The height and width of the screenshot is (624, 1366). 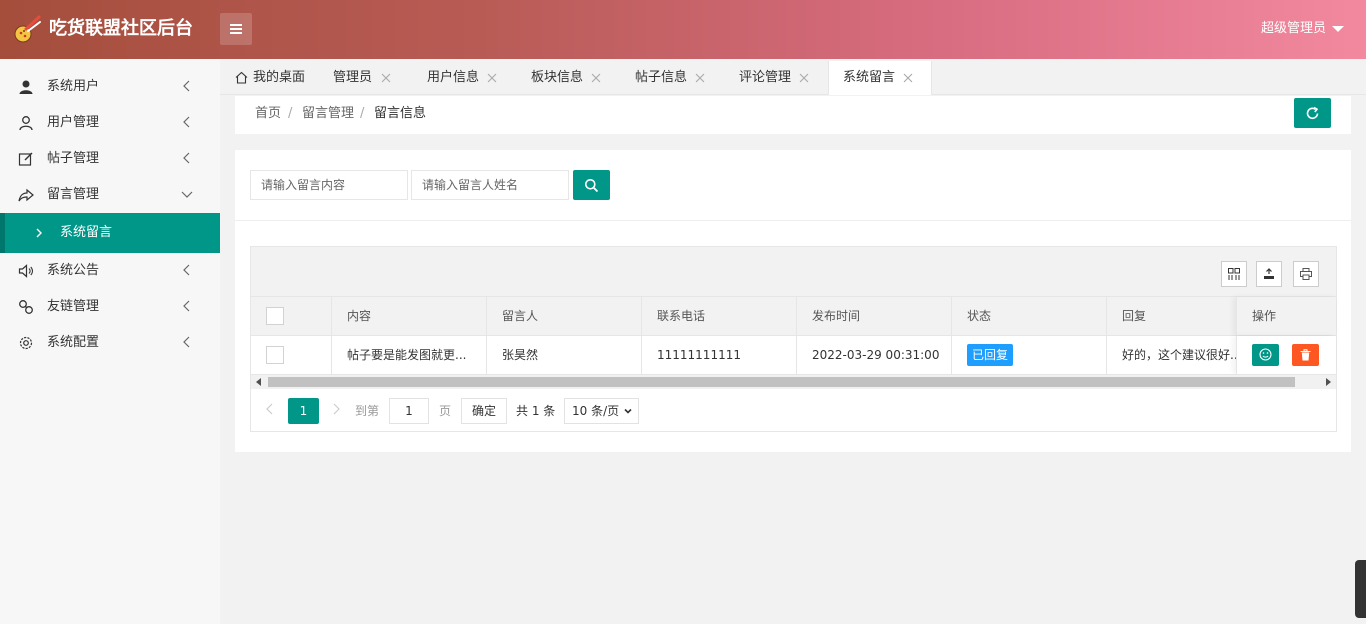 I want to click on page-size-value: 10 条/页, so click(x=596, y=411).